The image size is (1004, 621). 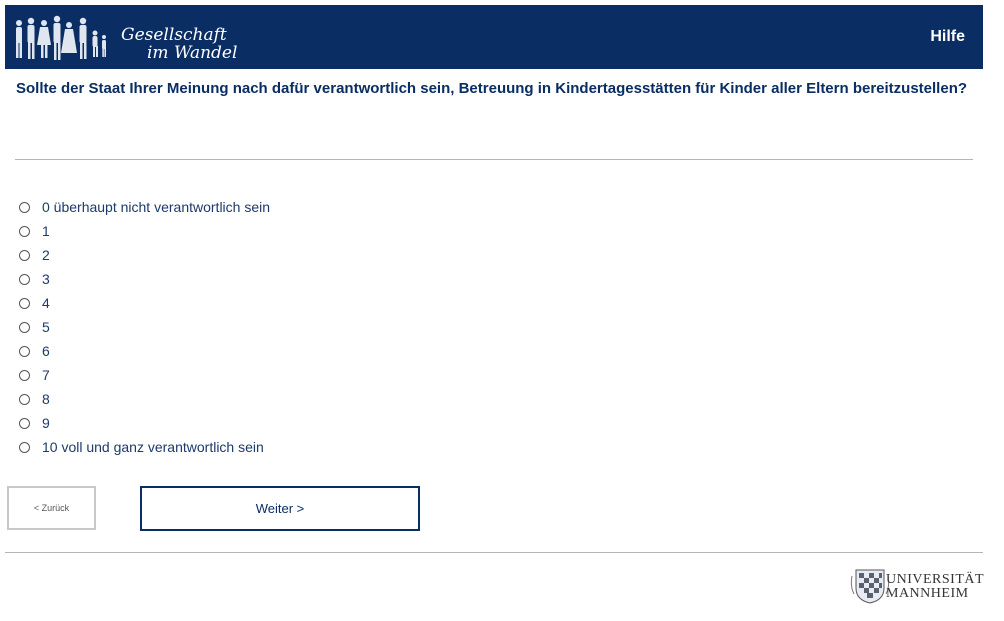 I want to click on university-seal-icon, so click(x=870, y=586).